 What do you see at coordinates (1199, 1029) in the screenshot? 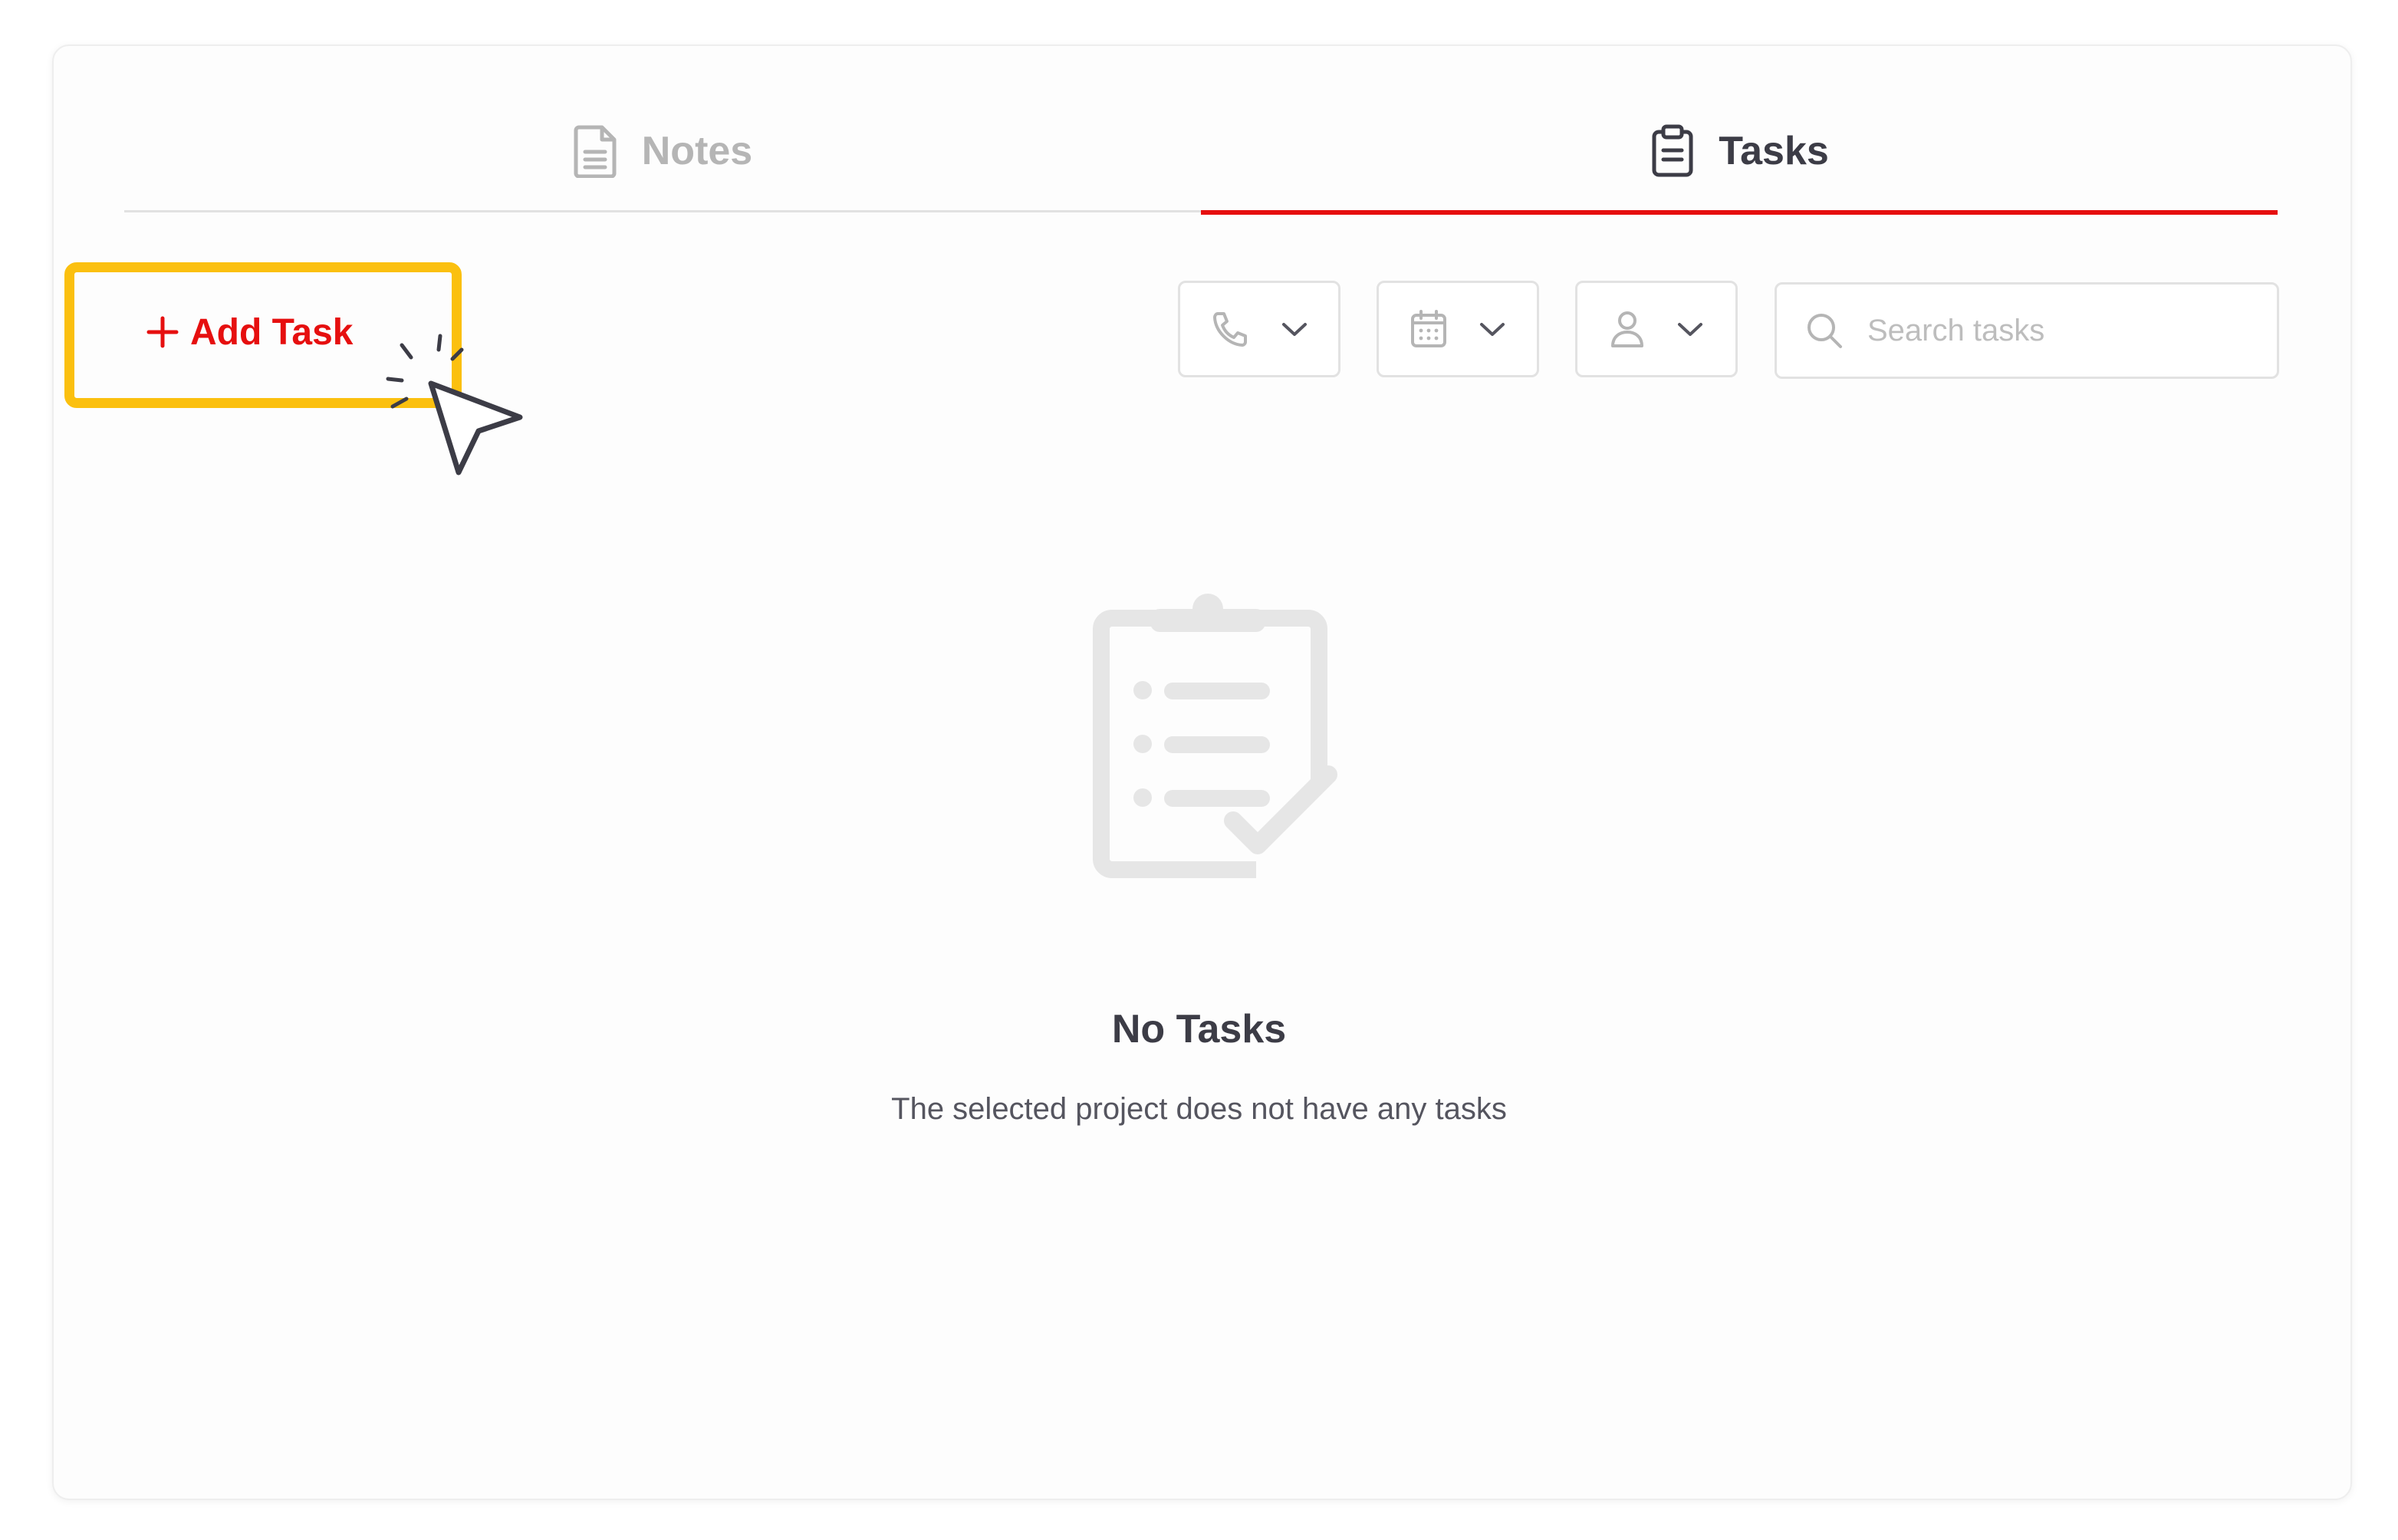
I see `empty-state-title: No Tasks` at bounding box center [1199, 1029].